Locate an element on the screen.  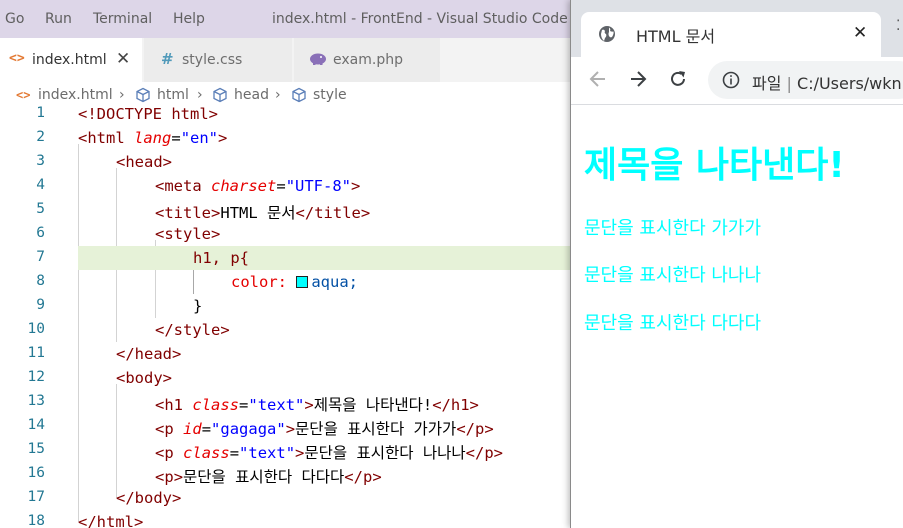
color-swatch is located at coordinates (302, 282).